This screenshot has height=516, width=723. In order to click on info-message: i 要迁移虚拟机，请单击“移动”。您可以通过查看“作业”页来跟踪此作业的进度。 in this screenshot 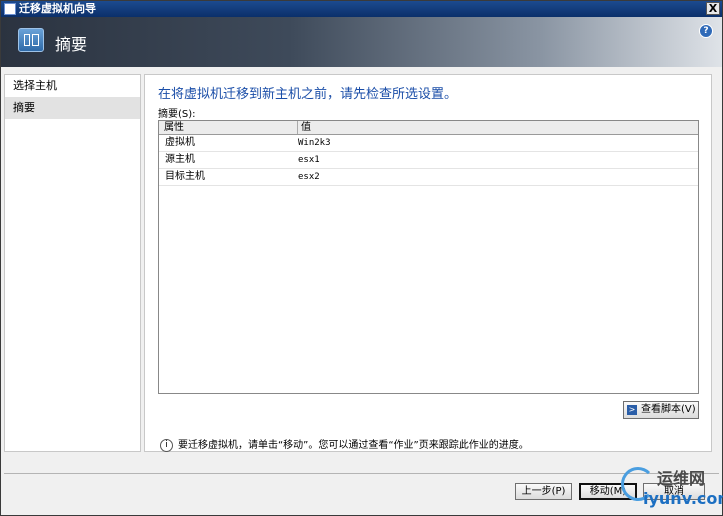, I will do `click(344, 444)`.